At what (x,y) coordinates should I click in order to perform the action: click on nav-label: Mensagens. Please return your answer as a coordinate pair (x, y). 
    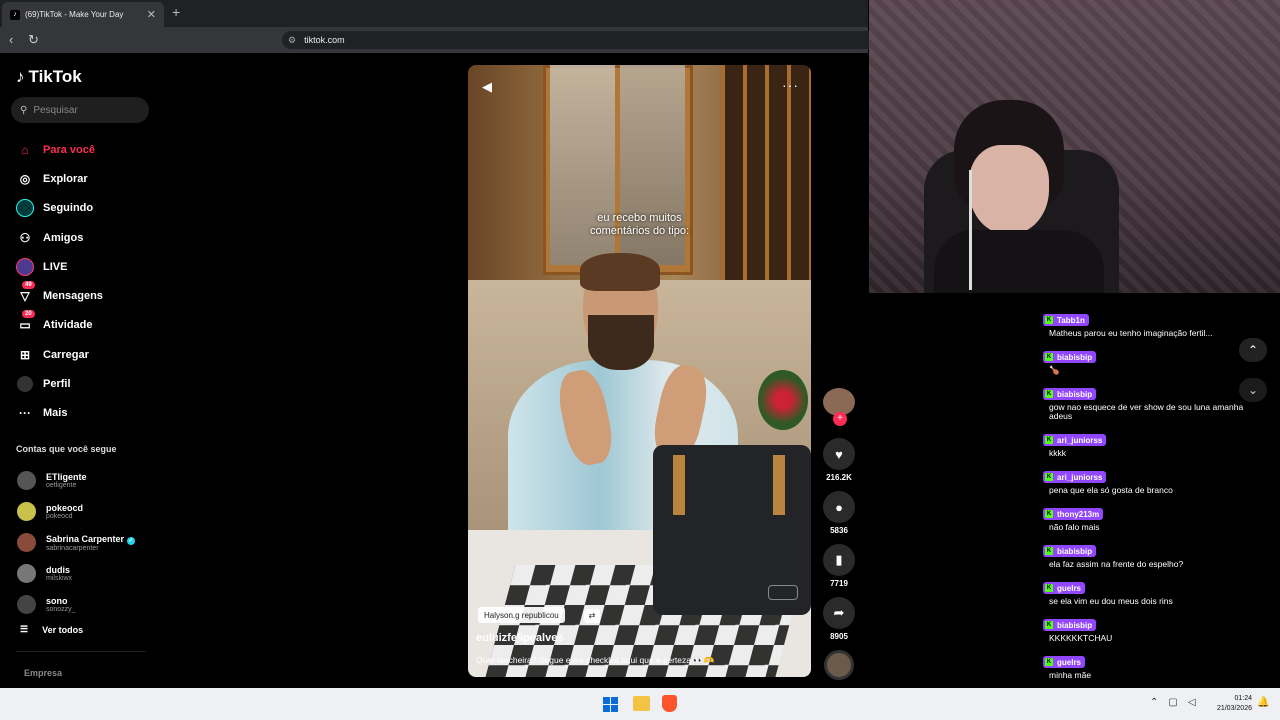
    Looking at the image, I should click on (73, 296).